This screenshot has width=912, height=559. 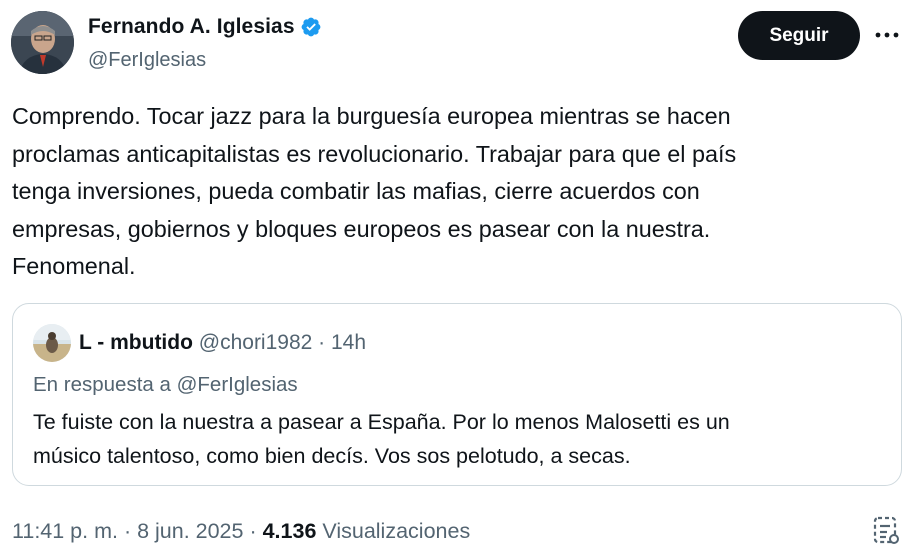 What do you see at coordinates (191, 27) in the screenshot?
I see `author-name: Fernando A. Iglesias` at bounding box center [191, 27].